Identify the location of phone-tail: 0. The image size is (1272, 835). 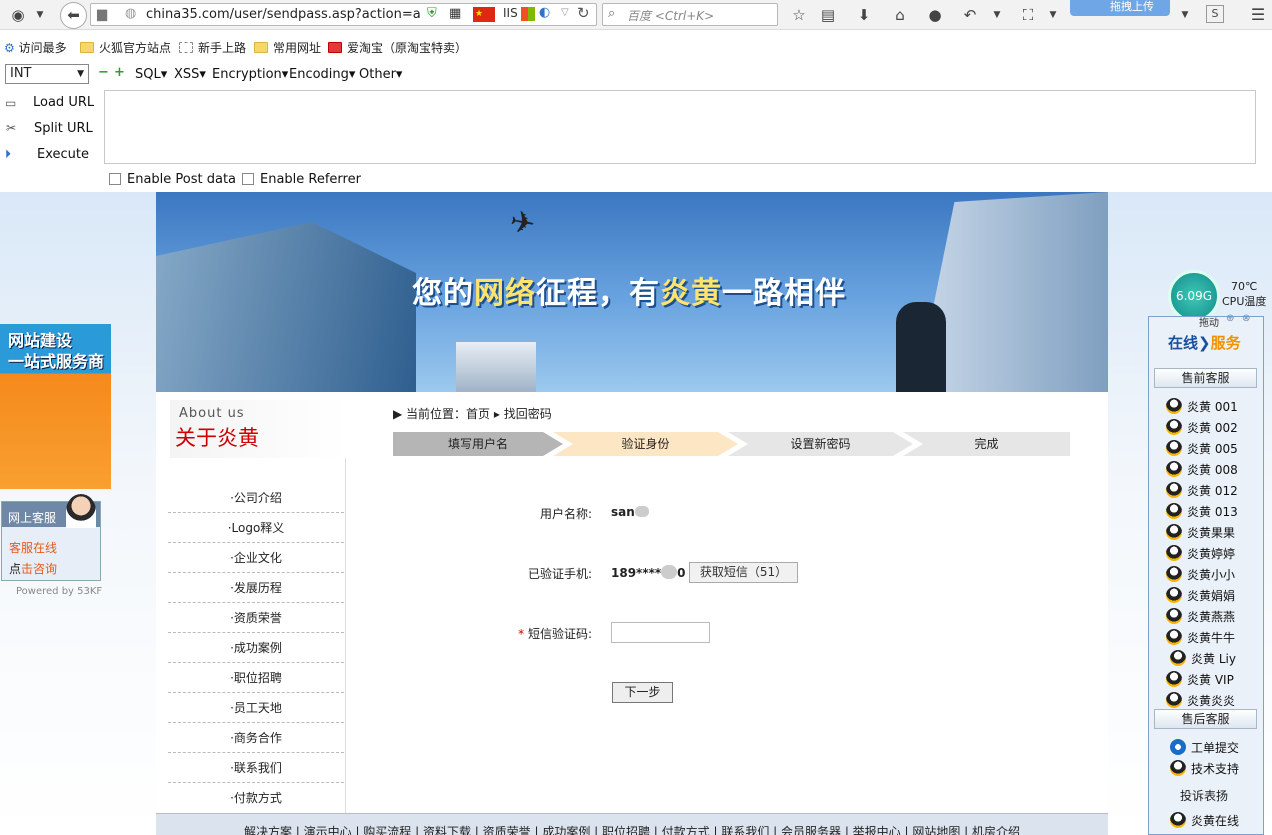
(681, 573).